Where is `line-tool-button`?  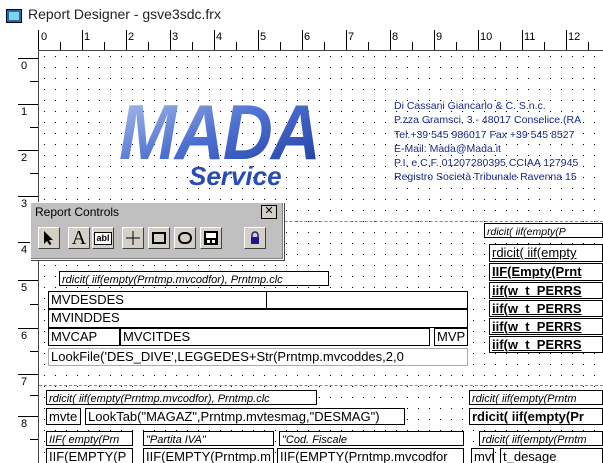 line-tool-button is located at coordinates (133, 238).